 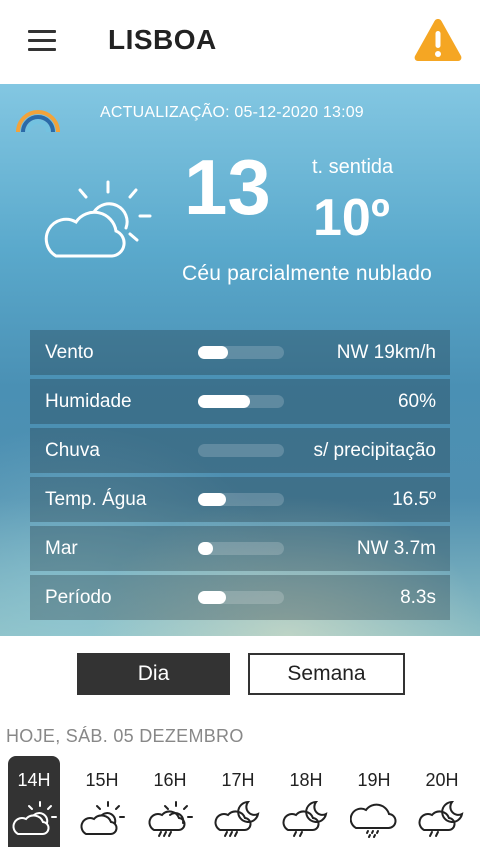 I want to click on detail-label: Temp. Água, so click(x=96, y=499).